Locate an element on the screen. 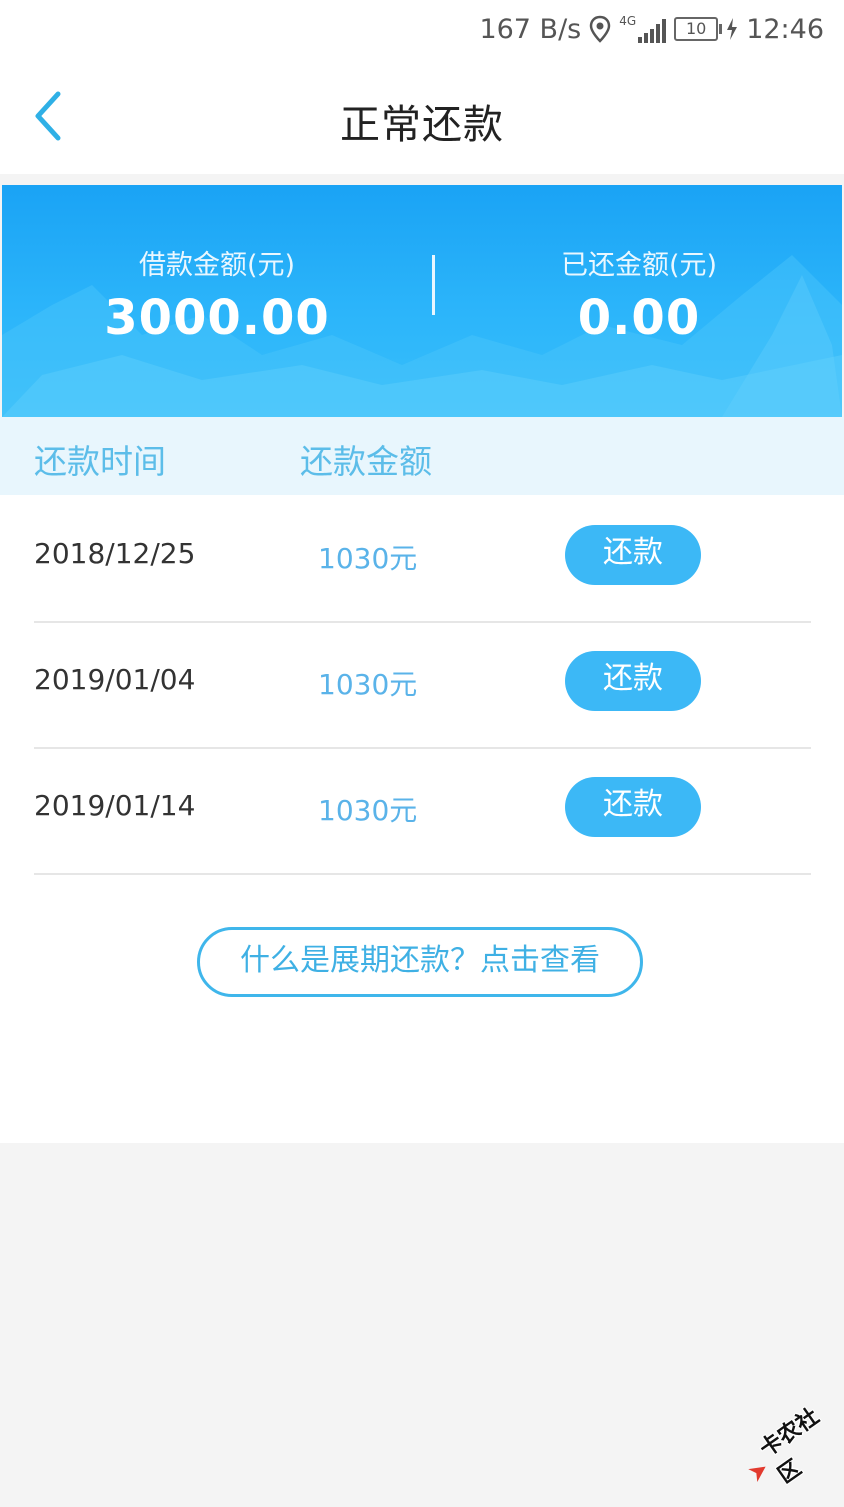  battery-icon: 10 is located at coordinates (698, 29).